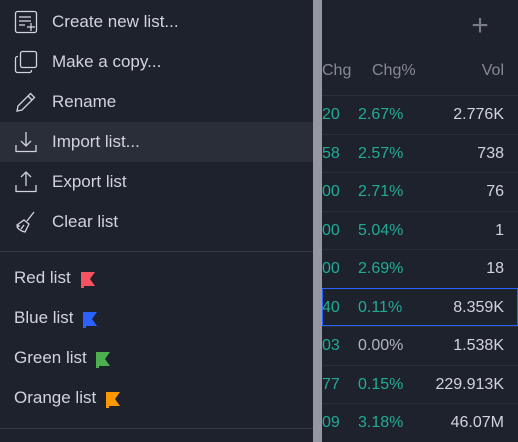  Describe the element at coordinates (156, 182) in the screenshot. I see `menu-item-export-list: Export list` at that location.